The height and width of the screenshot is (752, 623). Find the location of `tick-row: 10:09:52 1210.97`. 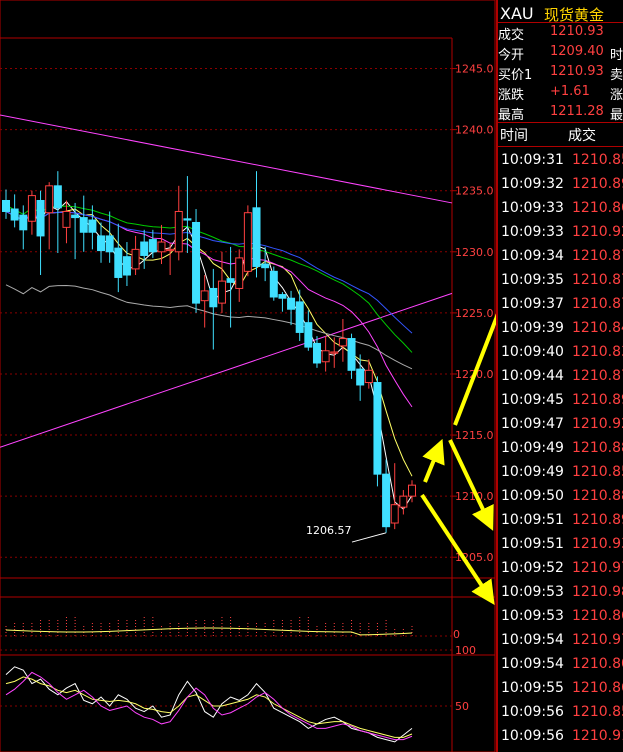

tick-row: 10:09:52 1210.97 is located at coordinates (559, 570).